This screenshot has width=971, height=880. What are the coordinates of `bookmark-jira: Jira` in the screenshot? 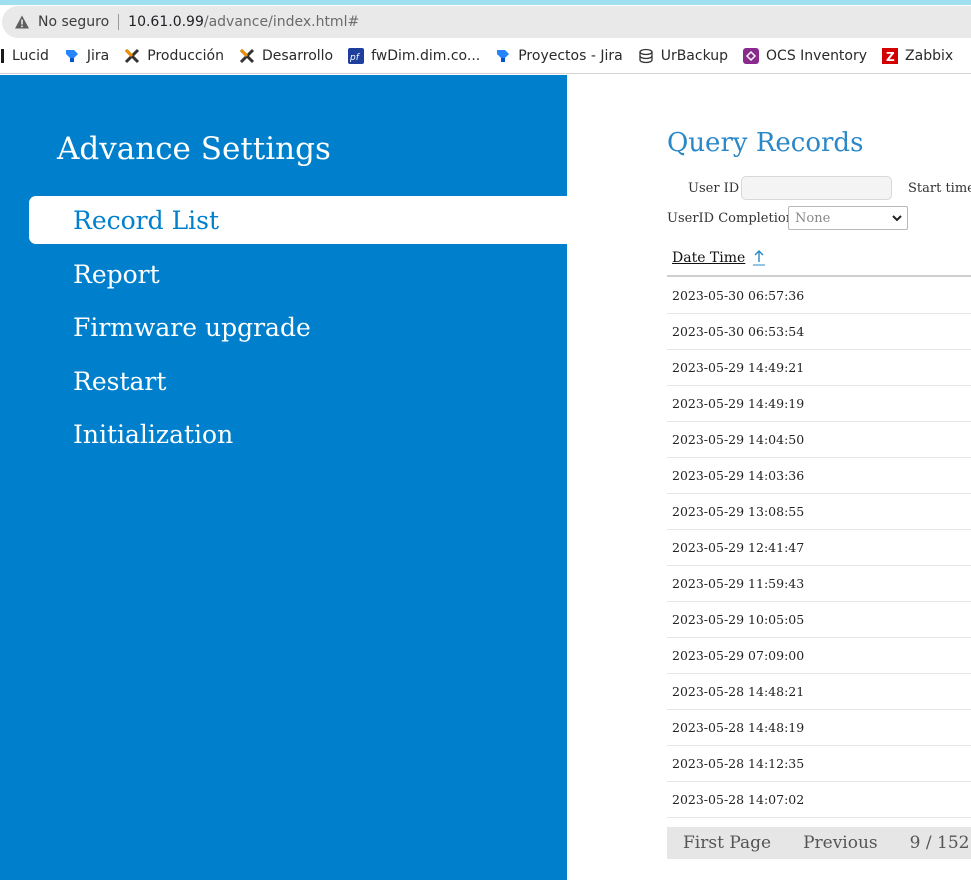 It's located at (86, 56).